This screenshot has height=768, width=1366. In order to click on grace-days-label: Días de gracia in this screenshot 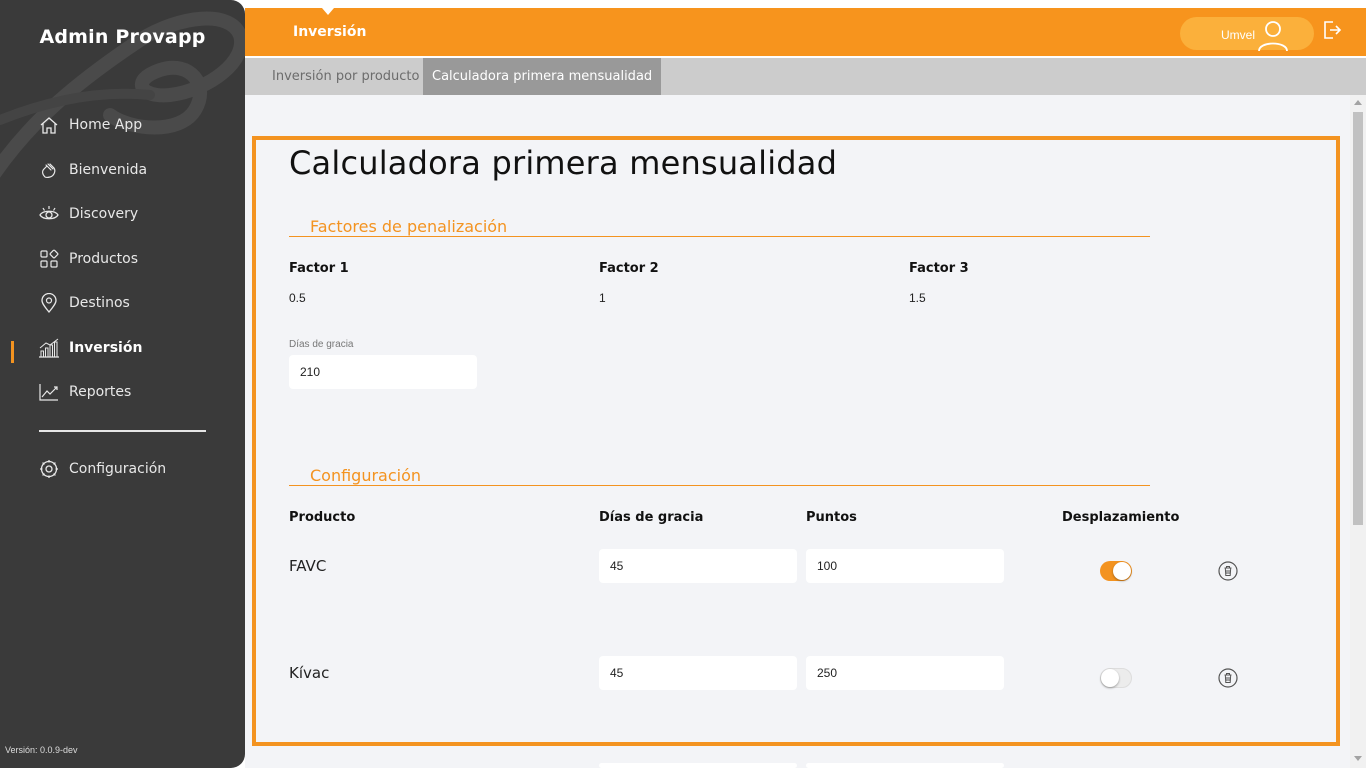, I will do `click(321, 344)`.